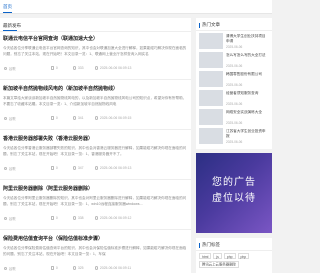  I want to click on tab-active-indicator, so click(7, 12).